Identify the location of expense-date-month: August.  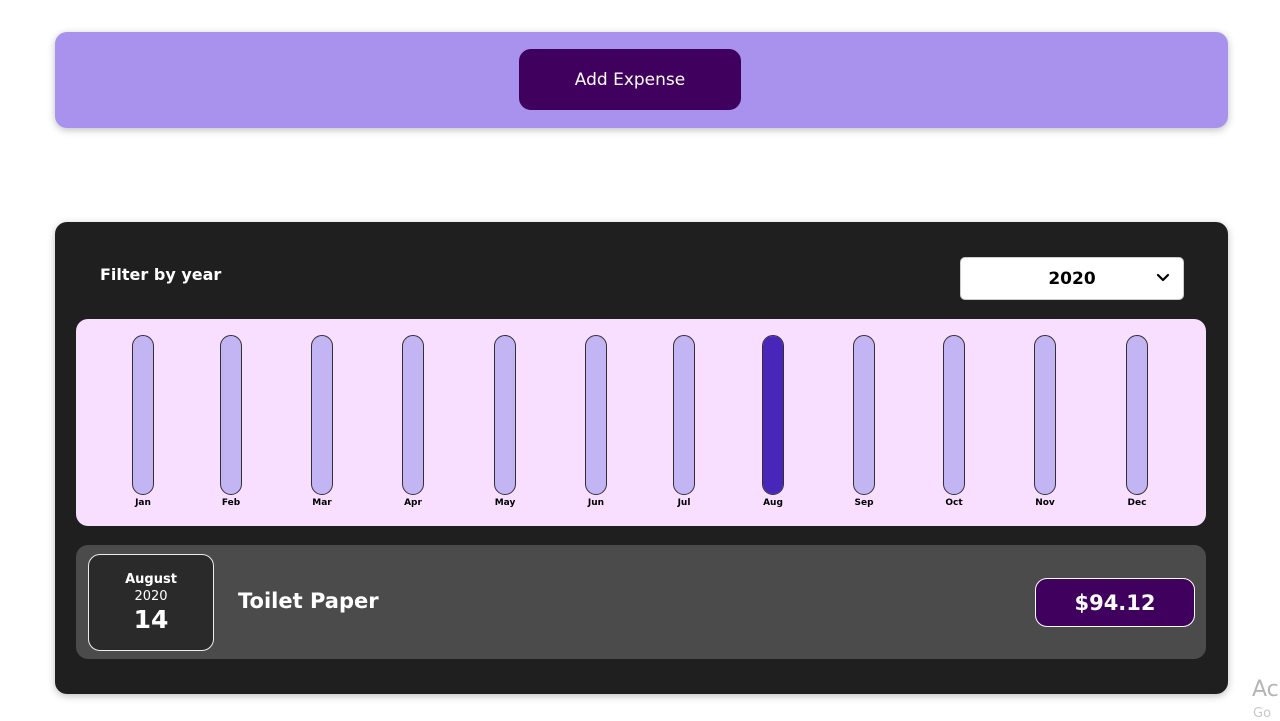
(151, 579).